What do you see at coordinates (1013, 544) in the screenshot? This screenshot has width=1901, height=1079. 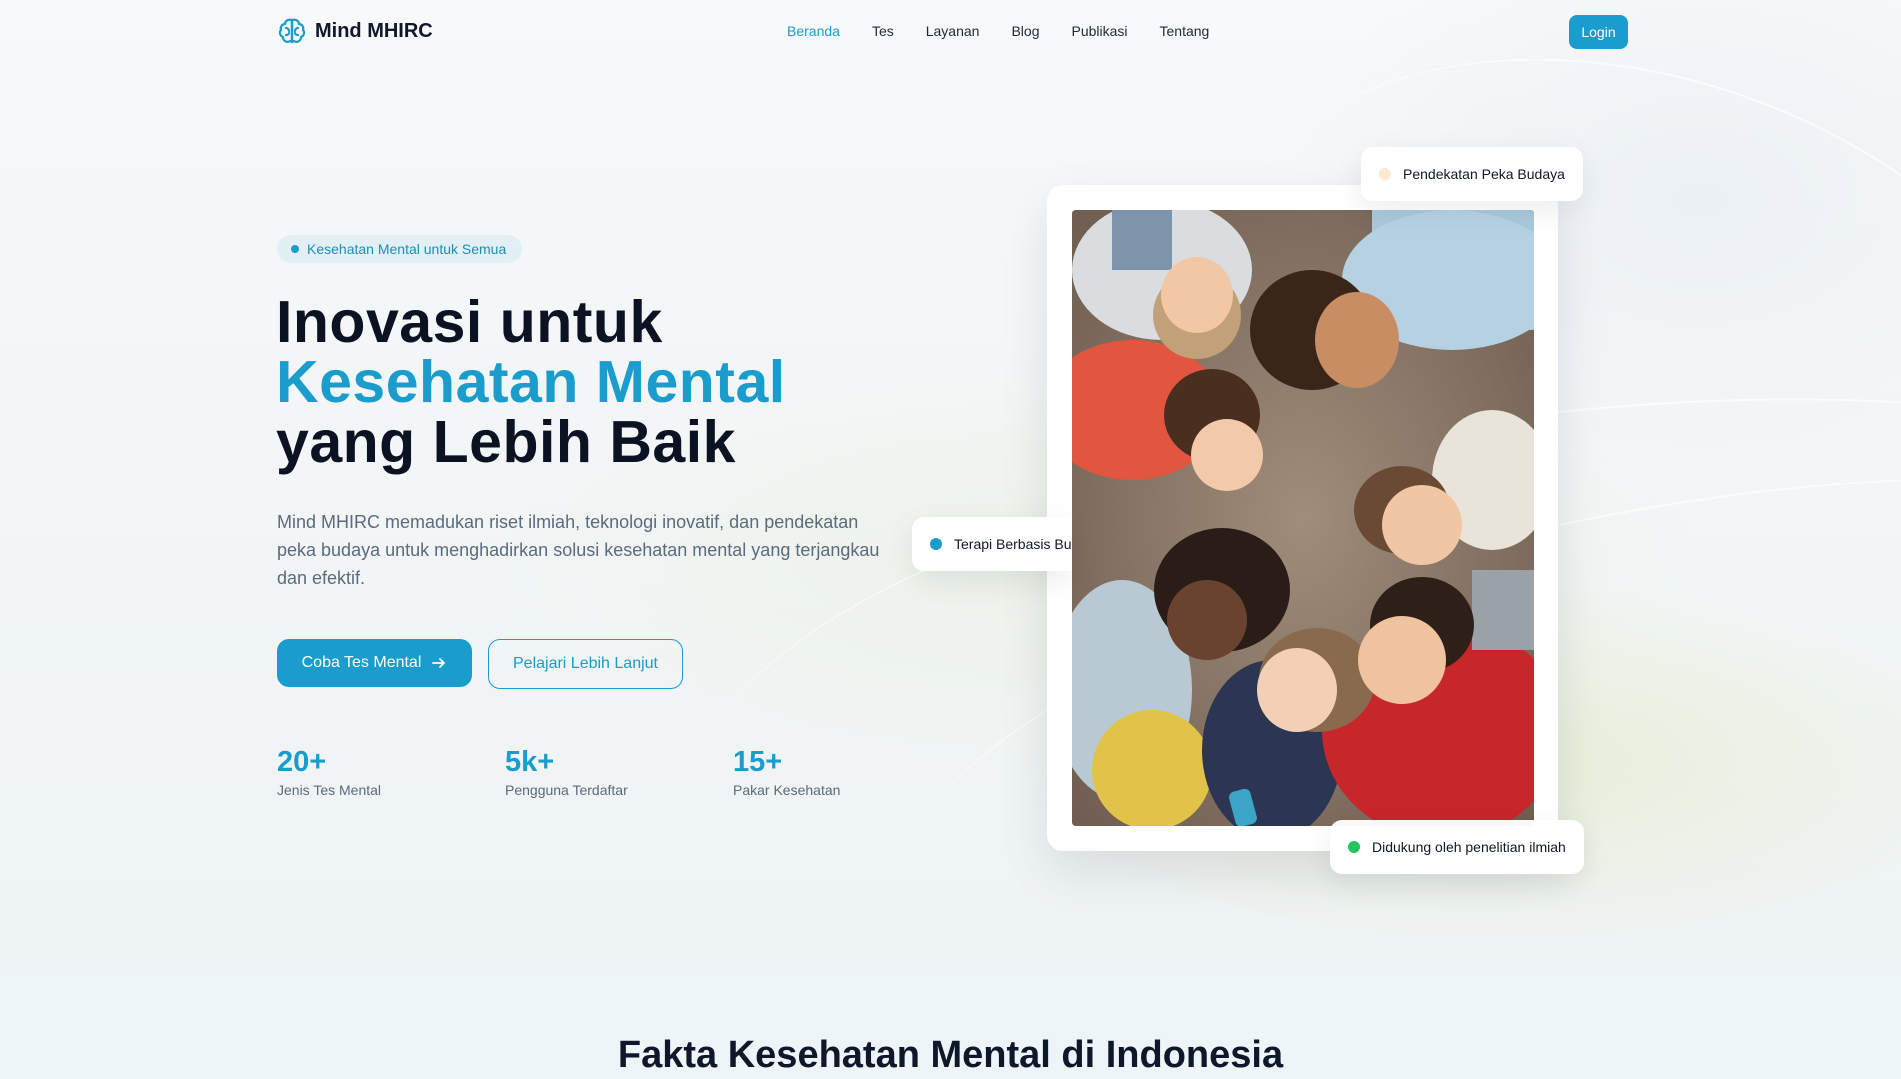 I see `tag-text: Terapi Berbasis Bu` at bounding box center [1013, 544].